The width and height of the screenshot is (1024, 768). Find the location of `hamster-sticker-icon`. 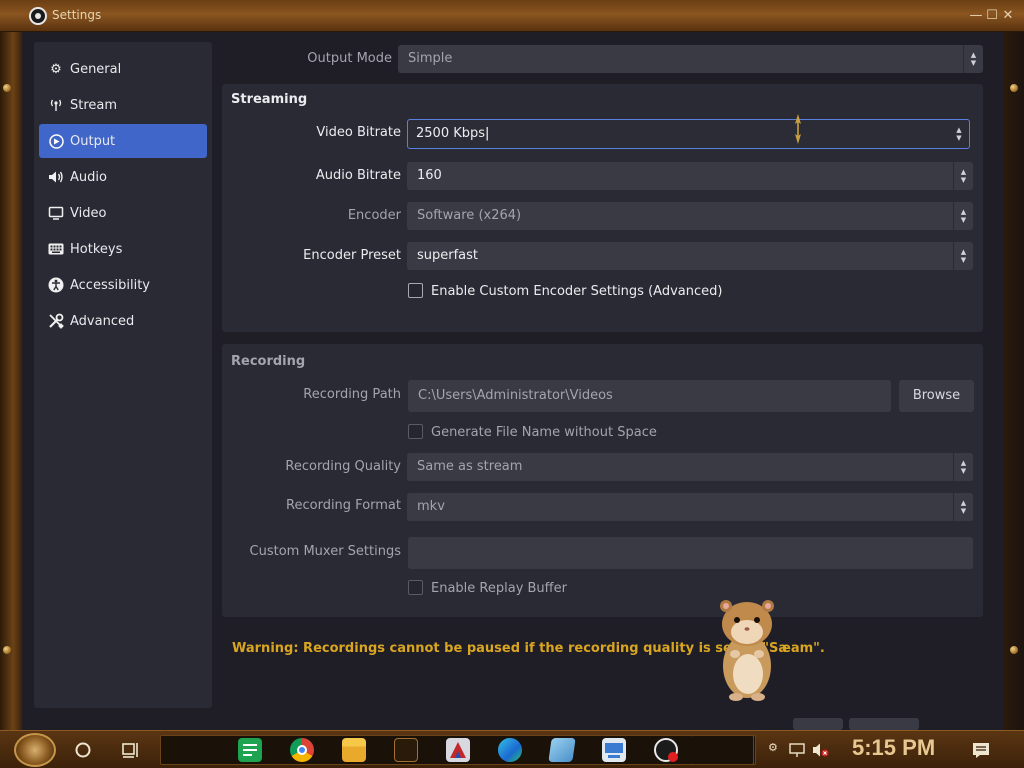

hamster-sticker-icon is located at coordinates (747, 650).